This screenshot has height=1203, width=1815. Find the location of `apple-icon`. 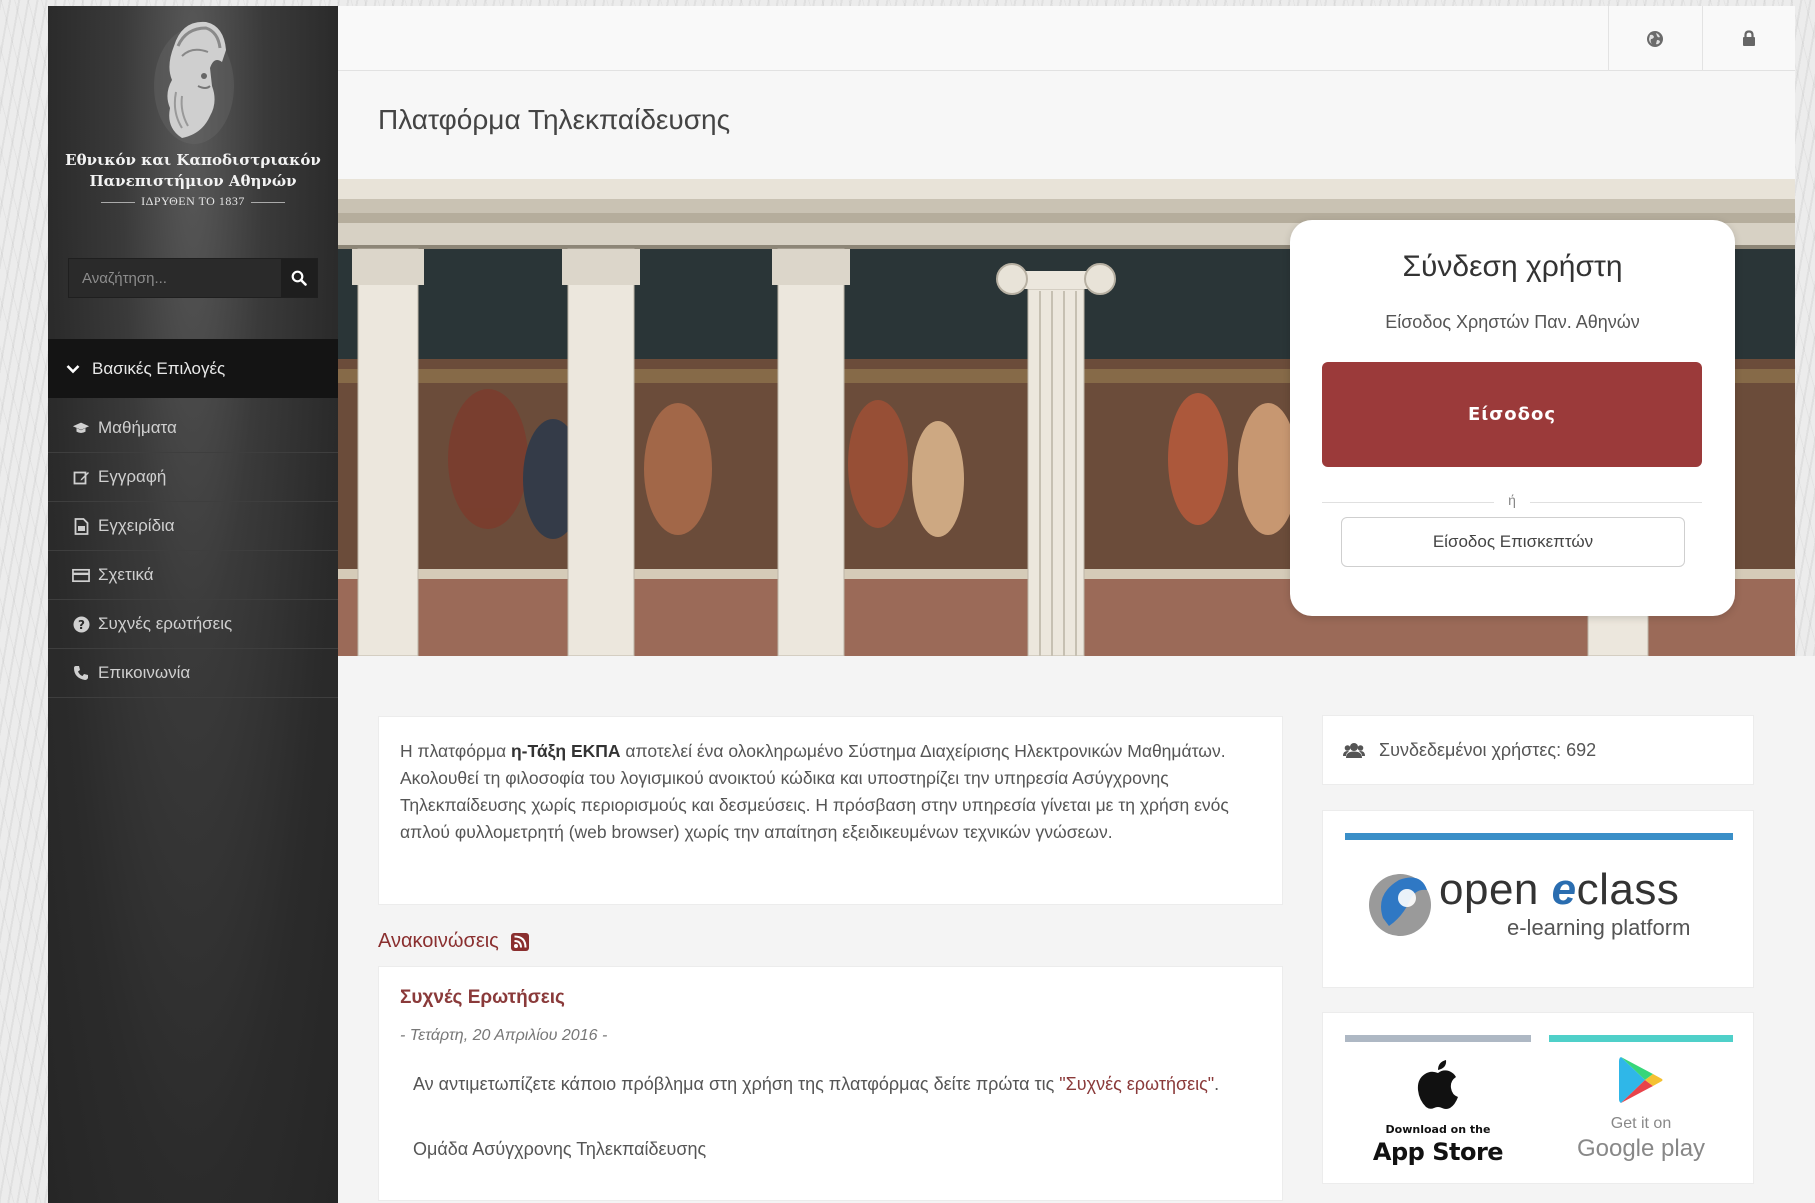

apple-icon is located at coordinates (1437, 1084).